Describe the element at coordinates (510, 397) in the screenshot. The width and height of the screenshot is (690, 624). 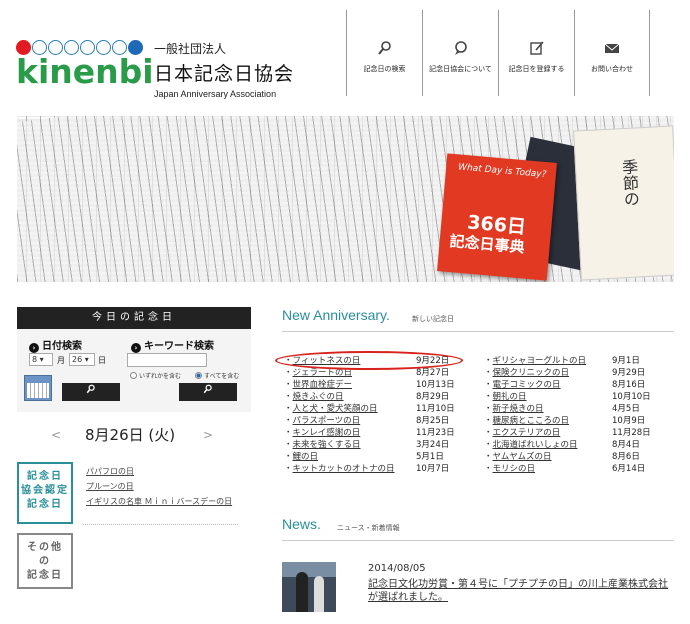
I see `anniversary-name-link: 朝礼の日` at that location.